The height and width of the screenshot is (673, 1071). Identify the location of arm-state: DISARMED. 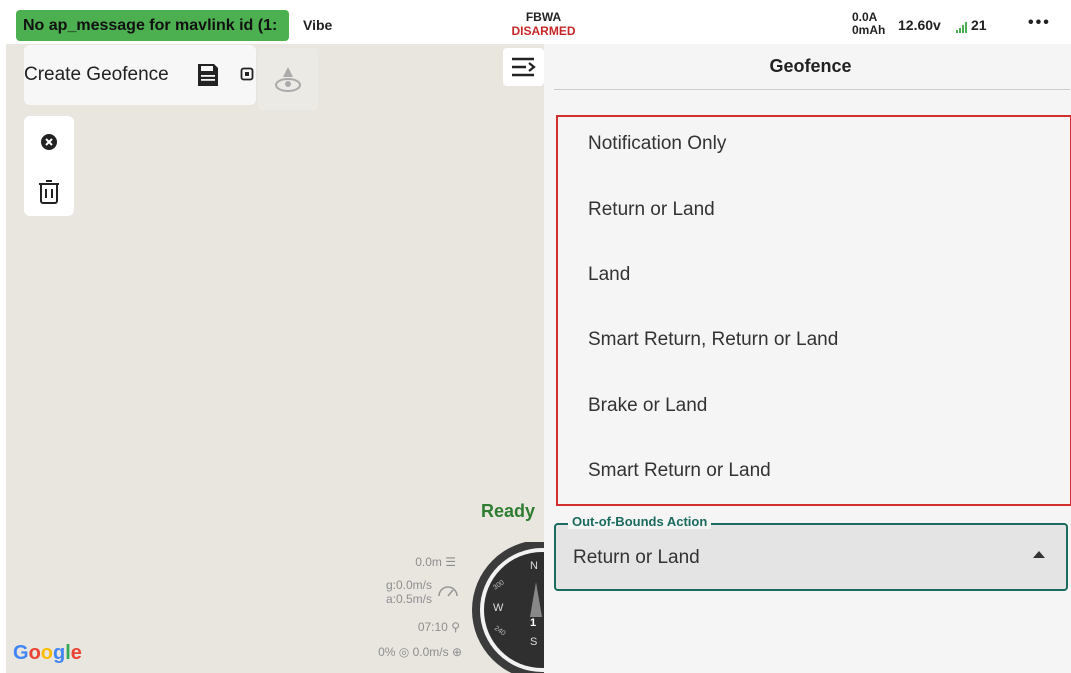
(543, 31).